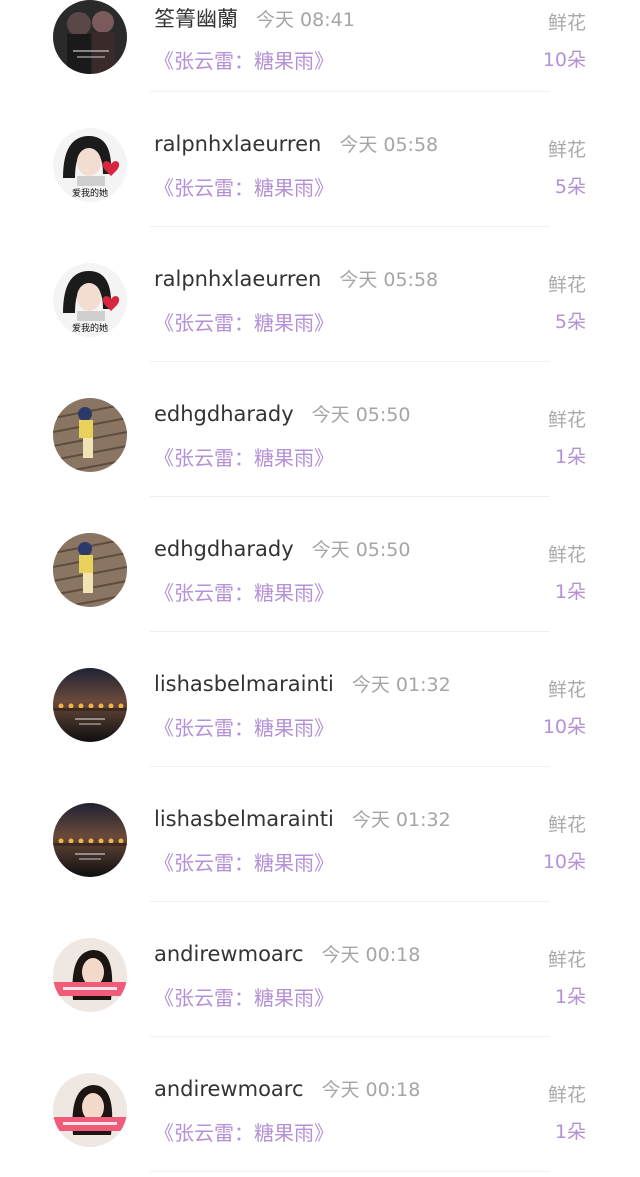  Describe the element at coordinates (305, 20) in the screenshot. I see `timestamp: 今天 08:41` at that location.